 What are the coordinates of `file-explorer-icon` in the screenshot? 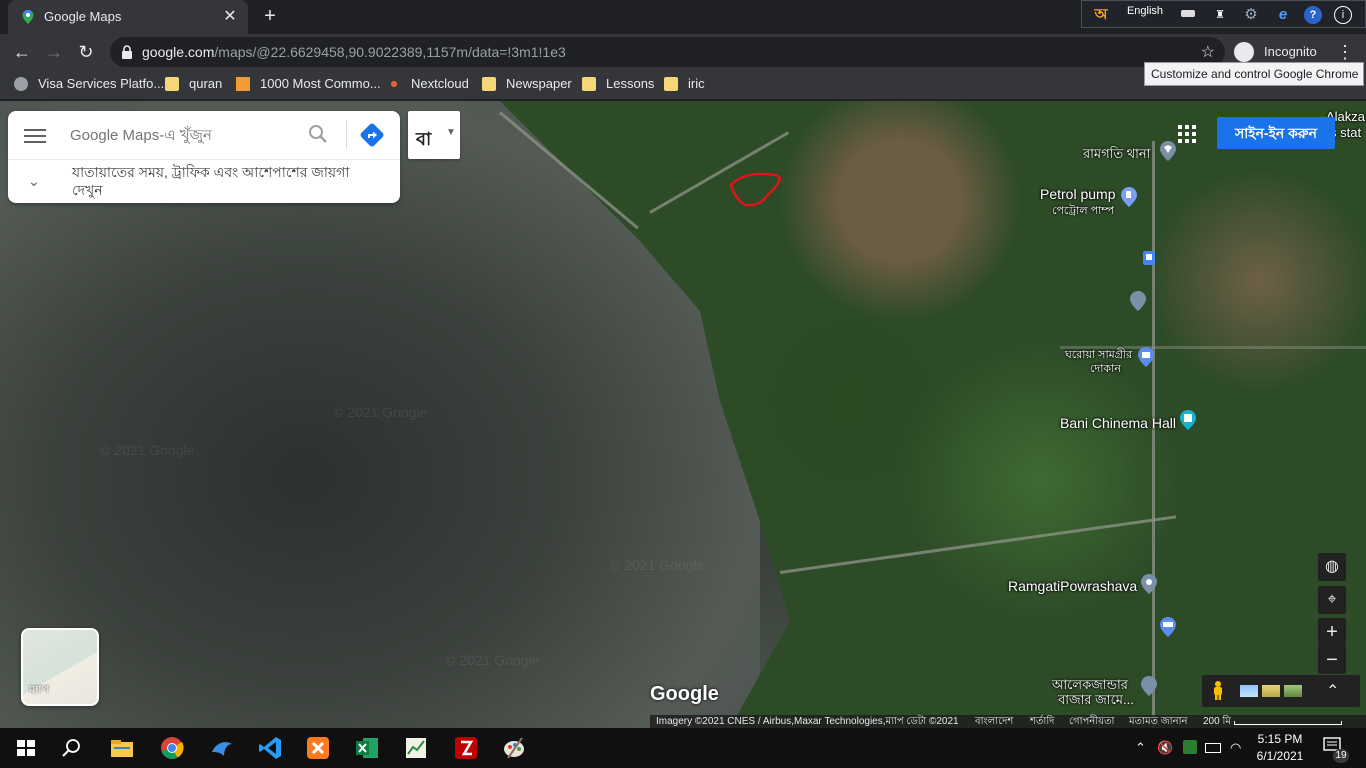 It's located at (122, 748).